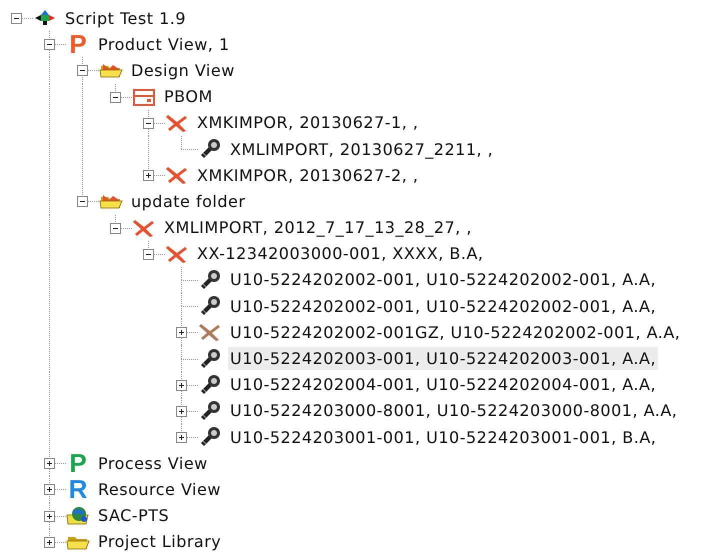  I want to click on tree-item-label: XMLIMPORT, 2012_7_17_13_28_27, ,, so click(318, 228).